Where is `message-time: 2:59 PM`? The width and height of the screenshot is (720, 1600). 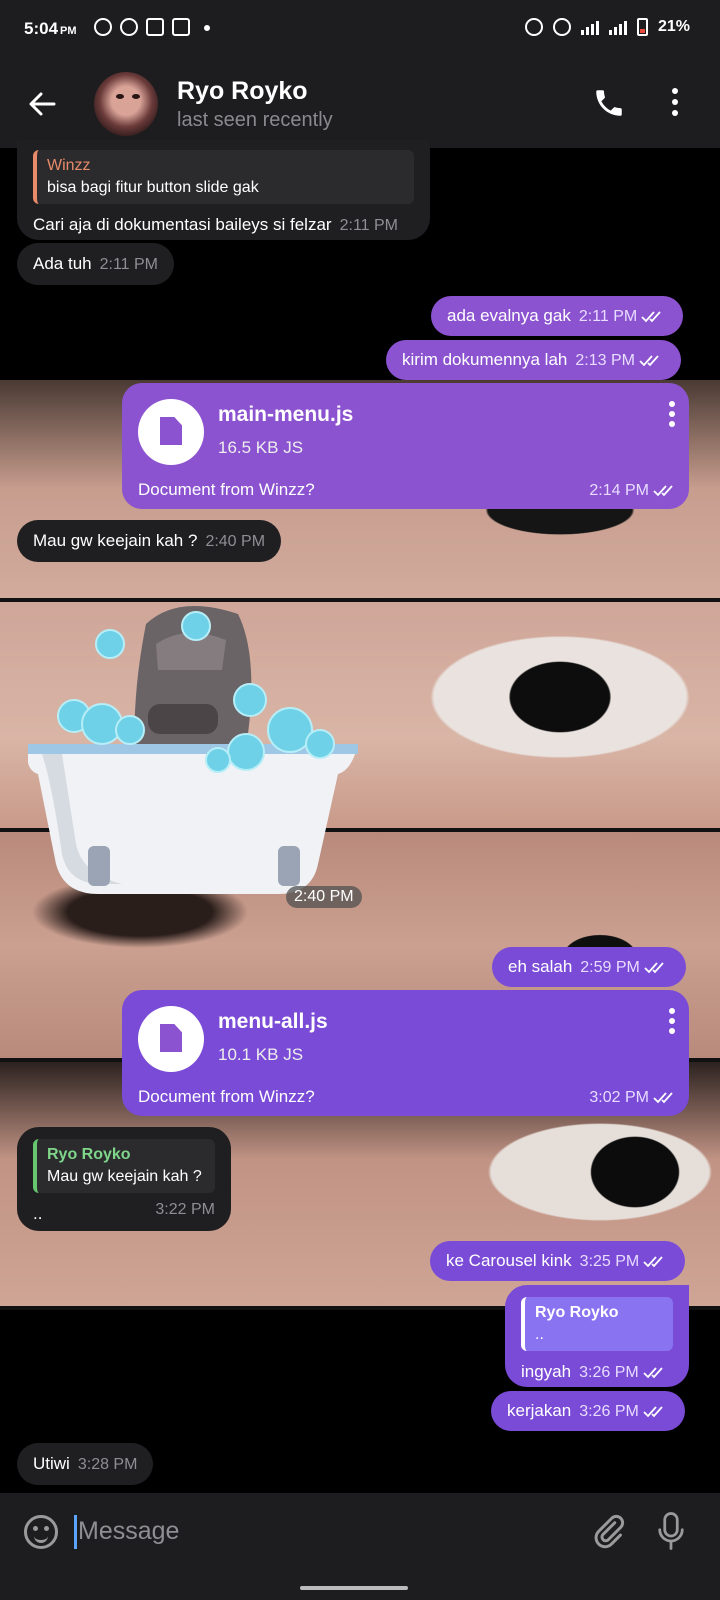 message-time: 2:59 PM is located at coordinates (610, 967).